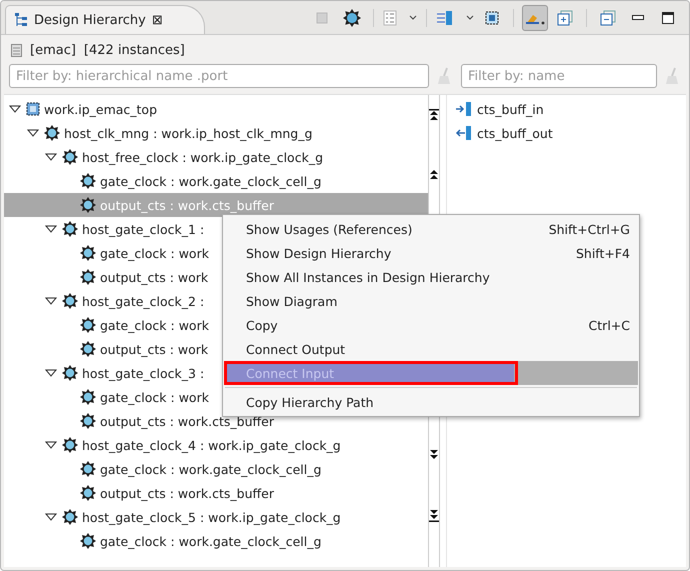  What do you see at coordinates (322, 18) in the screenshot?
I see `stop-icon` at bounding box center [322, 18].